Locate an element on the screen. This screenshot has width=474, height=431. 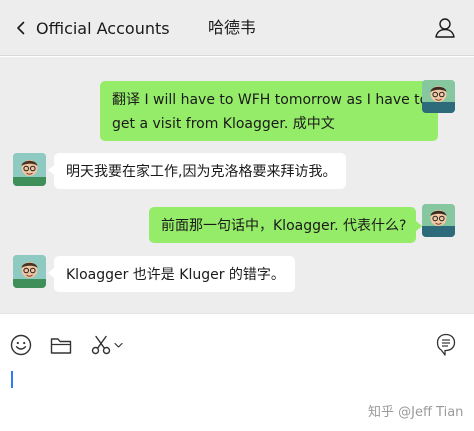
back-button: Official Accounts is located at coordinates (92, 28).